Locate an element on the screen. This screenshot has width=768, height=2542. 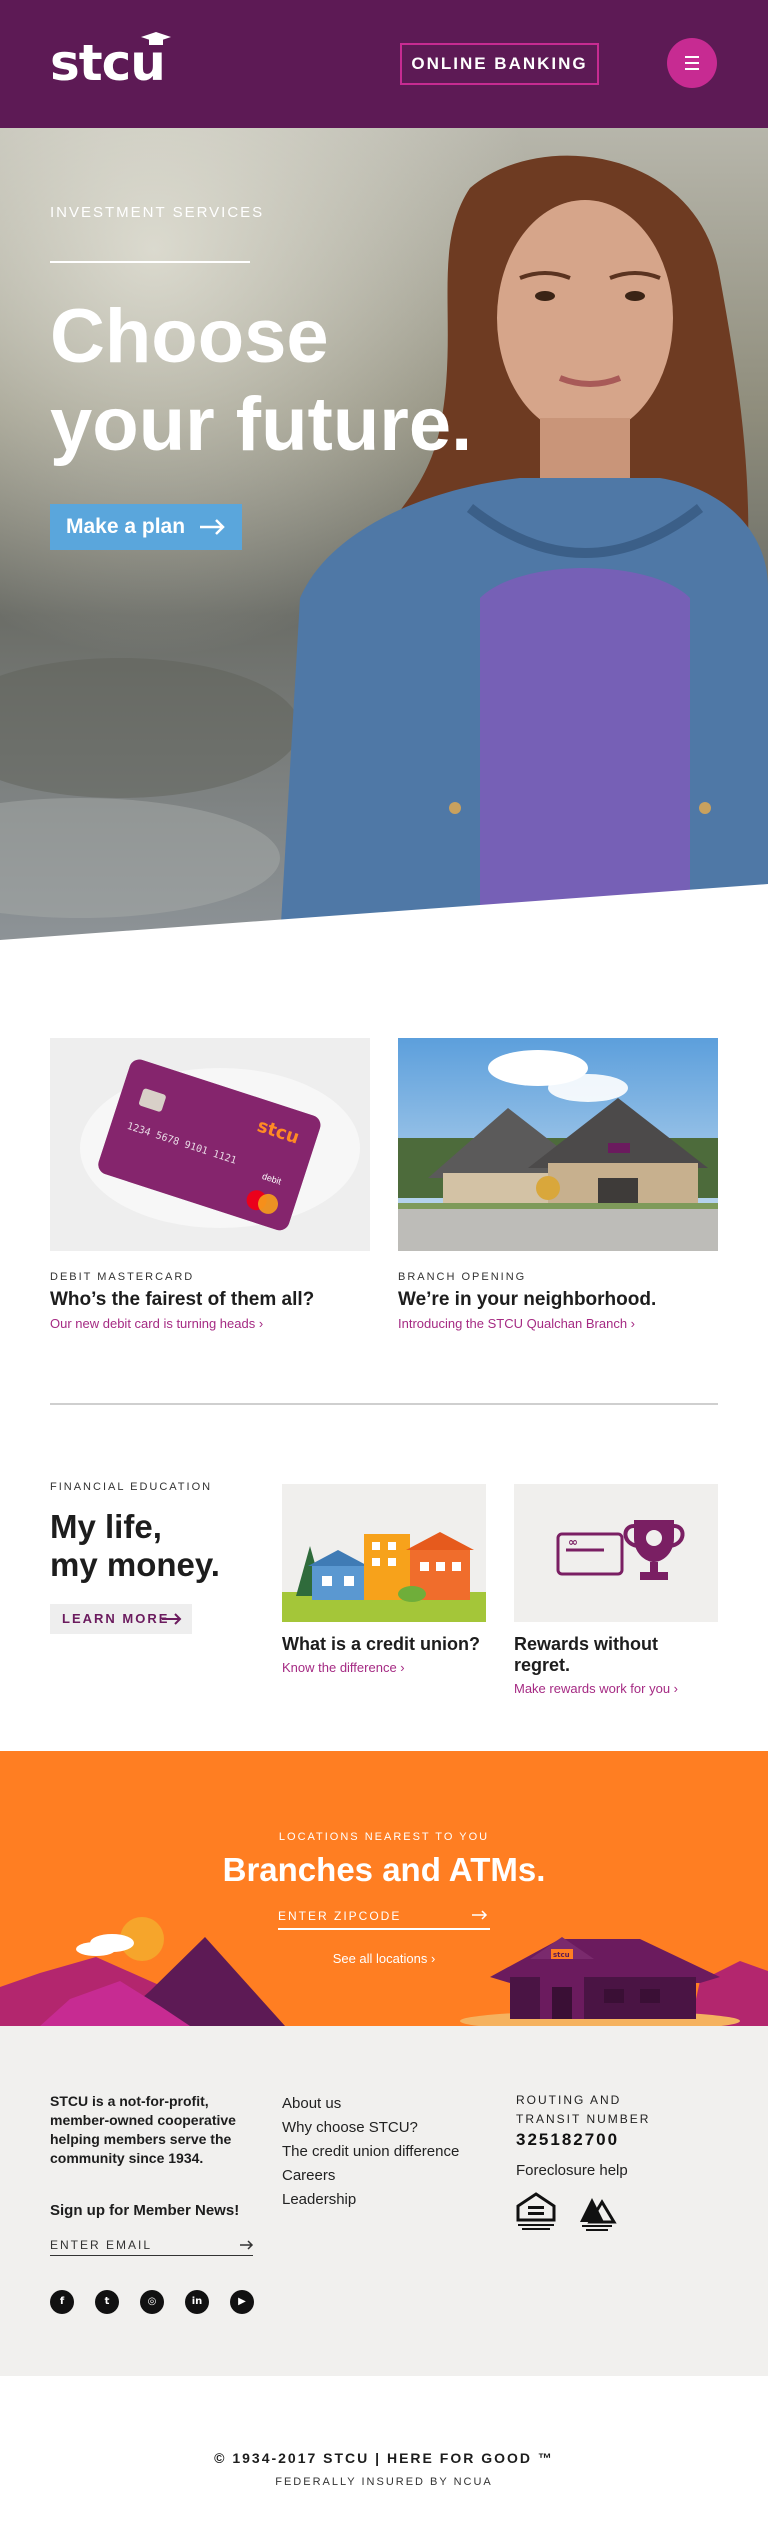
menu-button is located at coordinates (692, 63).